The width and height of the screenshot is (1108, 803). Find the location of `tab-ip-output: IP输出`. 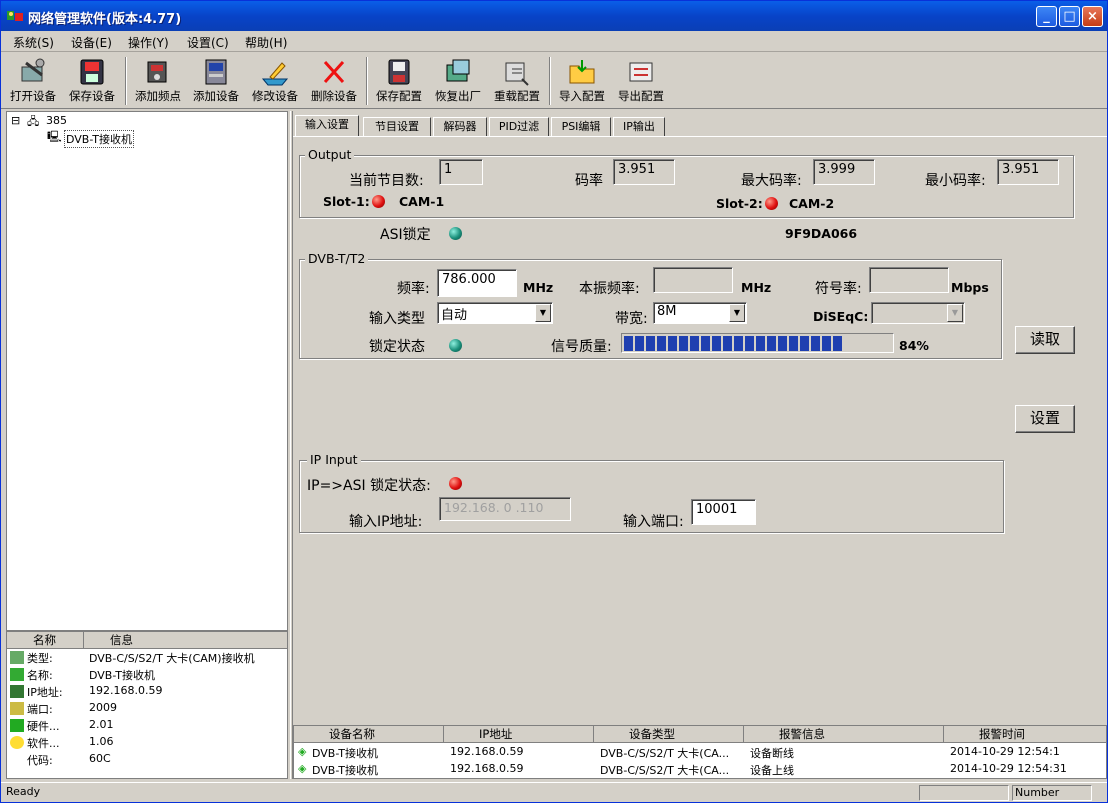

tab-ip-output: IP输出 is located at coordinates (639, 126).